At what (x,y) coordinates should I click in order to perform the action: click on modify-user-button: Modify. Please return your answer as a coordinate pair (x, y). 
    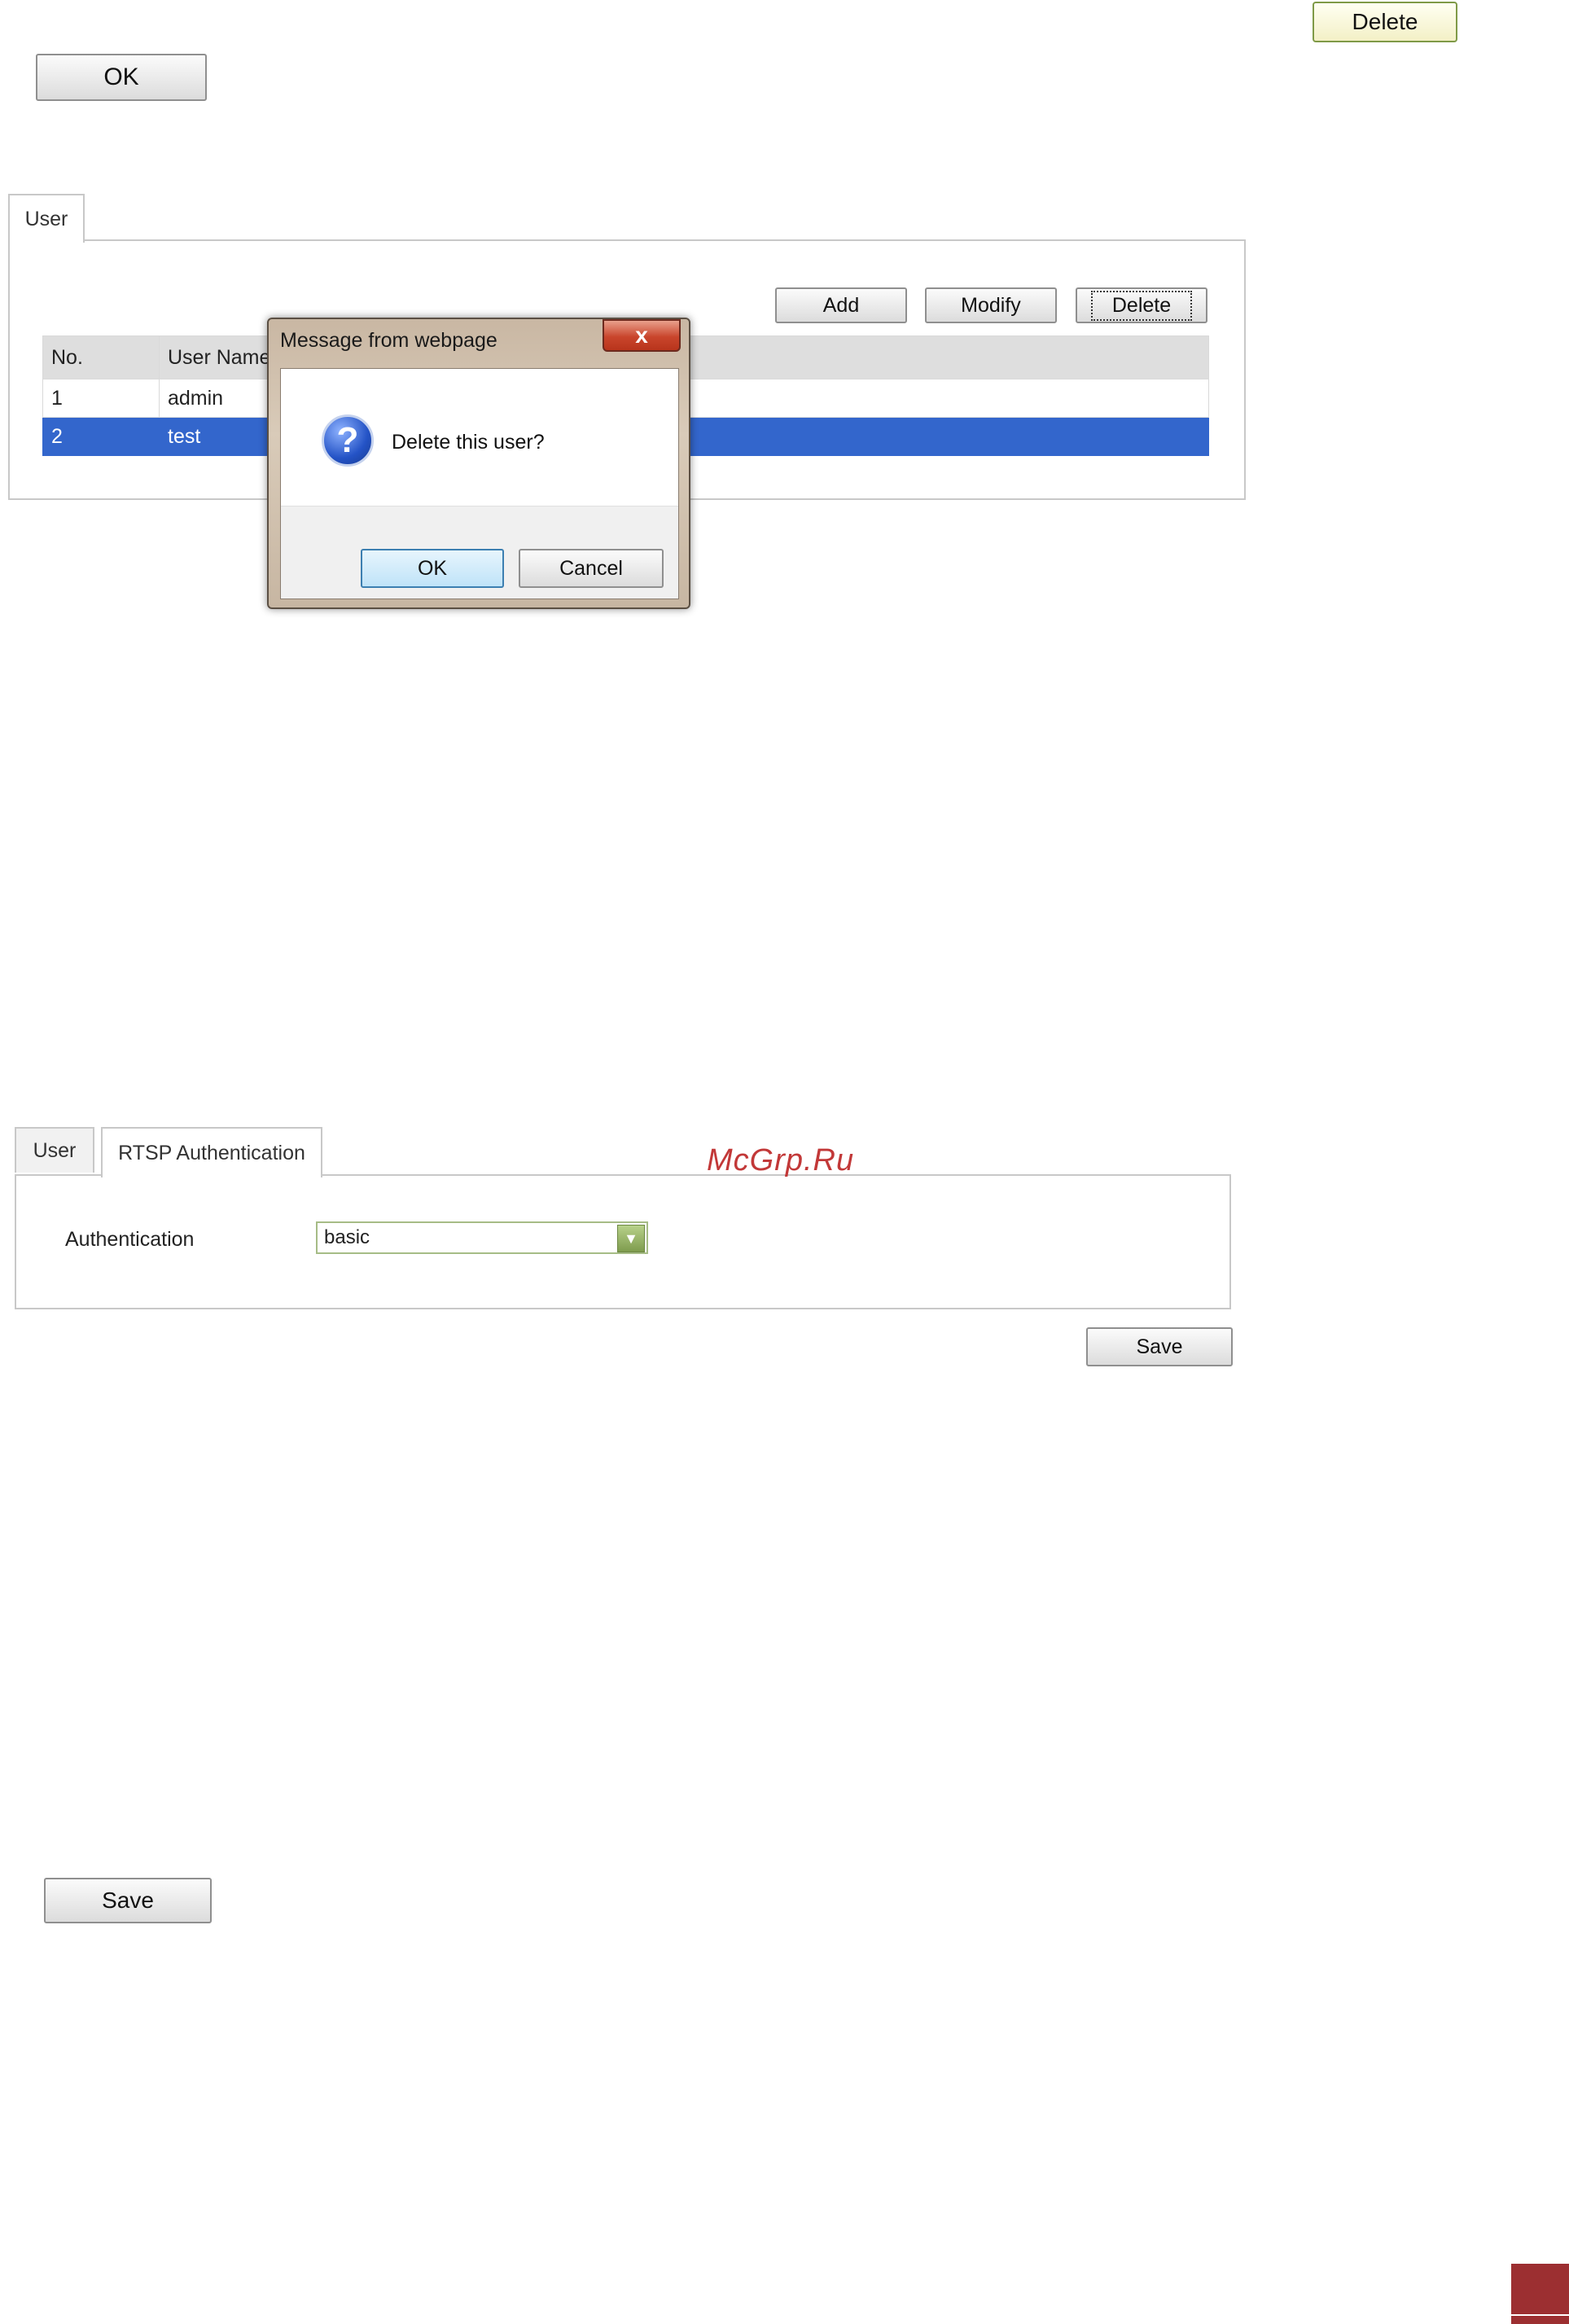
    Looking at the image, I should click on (991, 305).